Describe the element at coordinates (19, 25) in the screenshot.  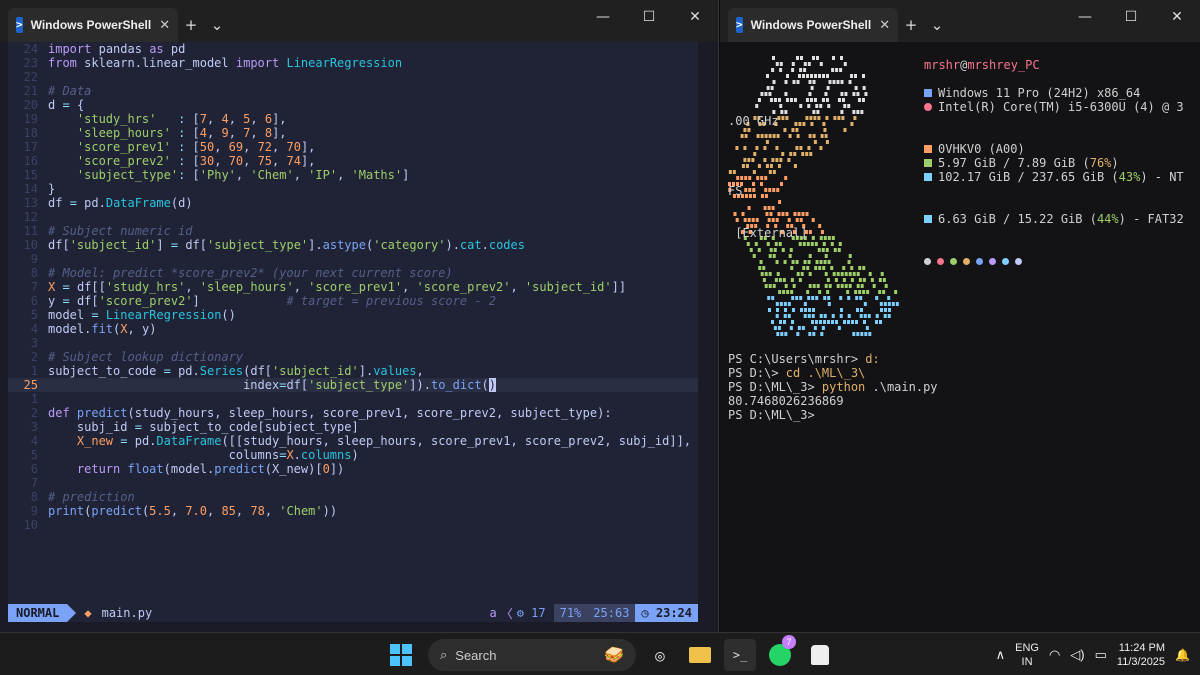
I see `powershell-icon: >` at that location.